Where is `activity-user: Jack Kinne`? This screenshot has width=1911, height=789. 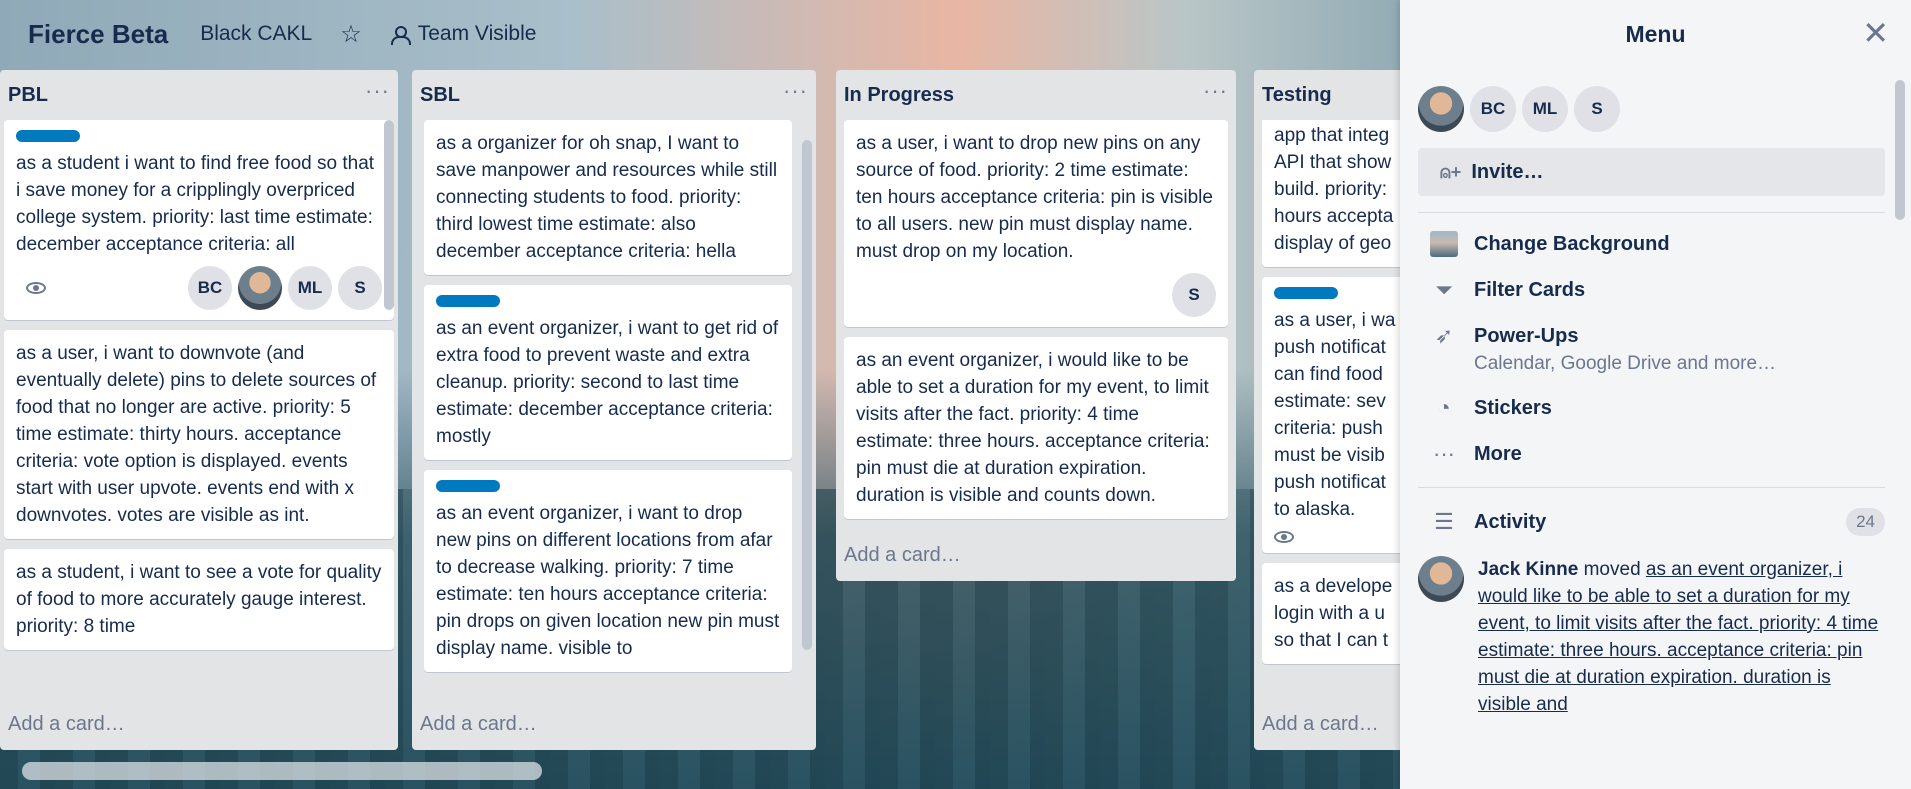 activity-user: Jack Kinne is located at coordinates (1528, 569).